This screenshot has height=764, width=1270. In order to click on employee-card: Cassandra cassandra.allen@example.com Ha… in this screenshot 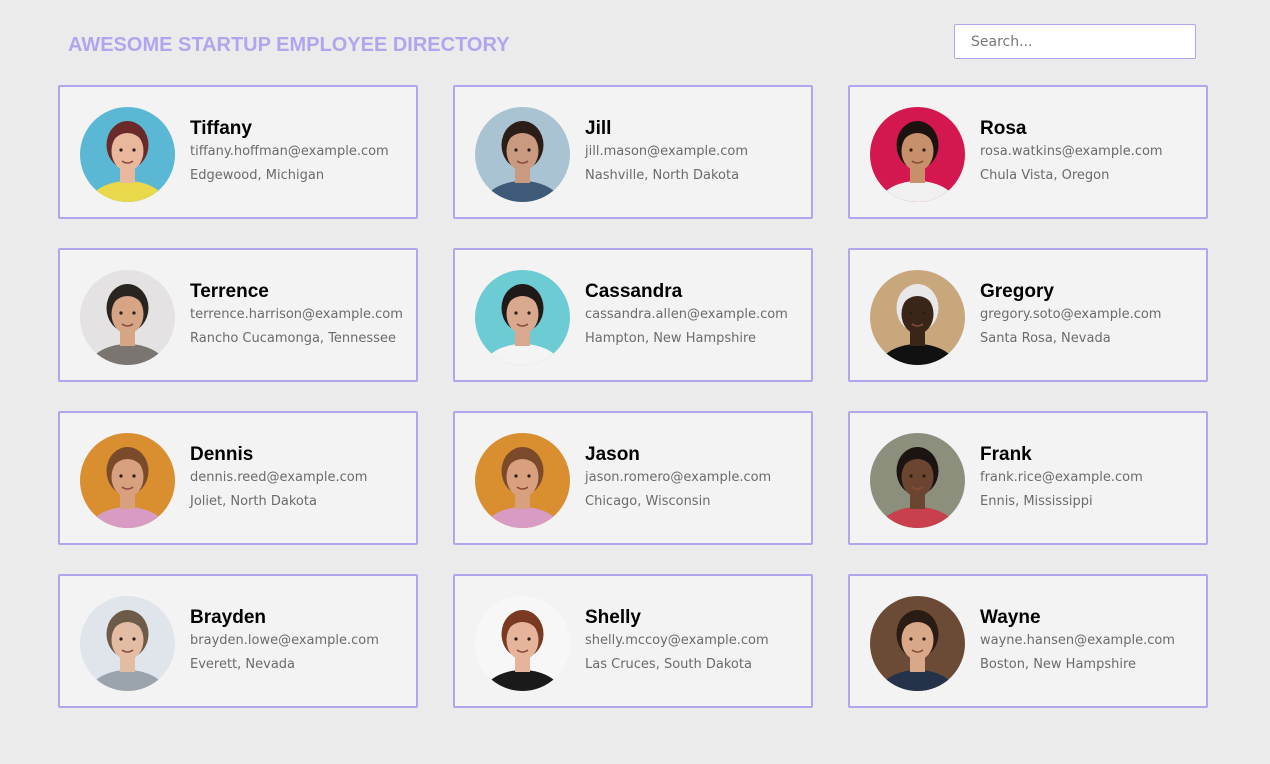, I will do `click(633, 315)`.